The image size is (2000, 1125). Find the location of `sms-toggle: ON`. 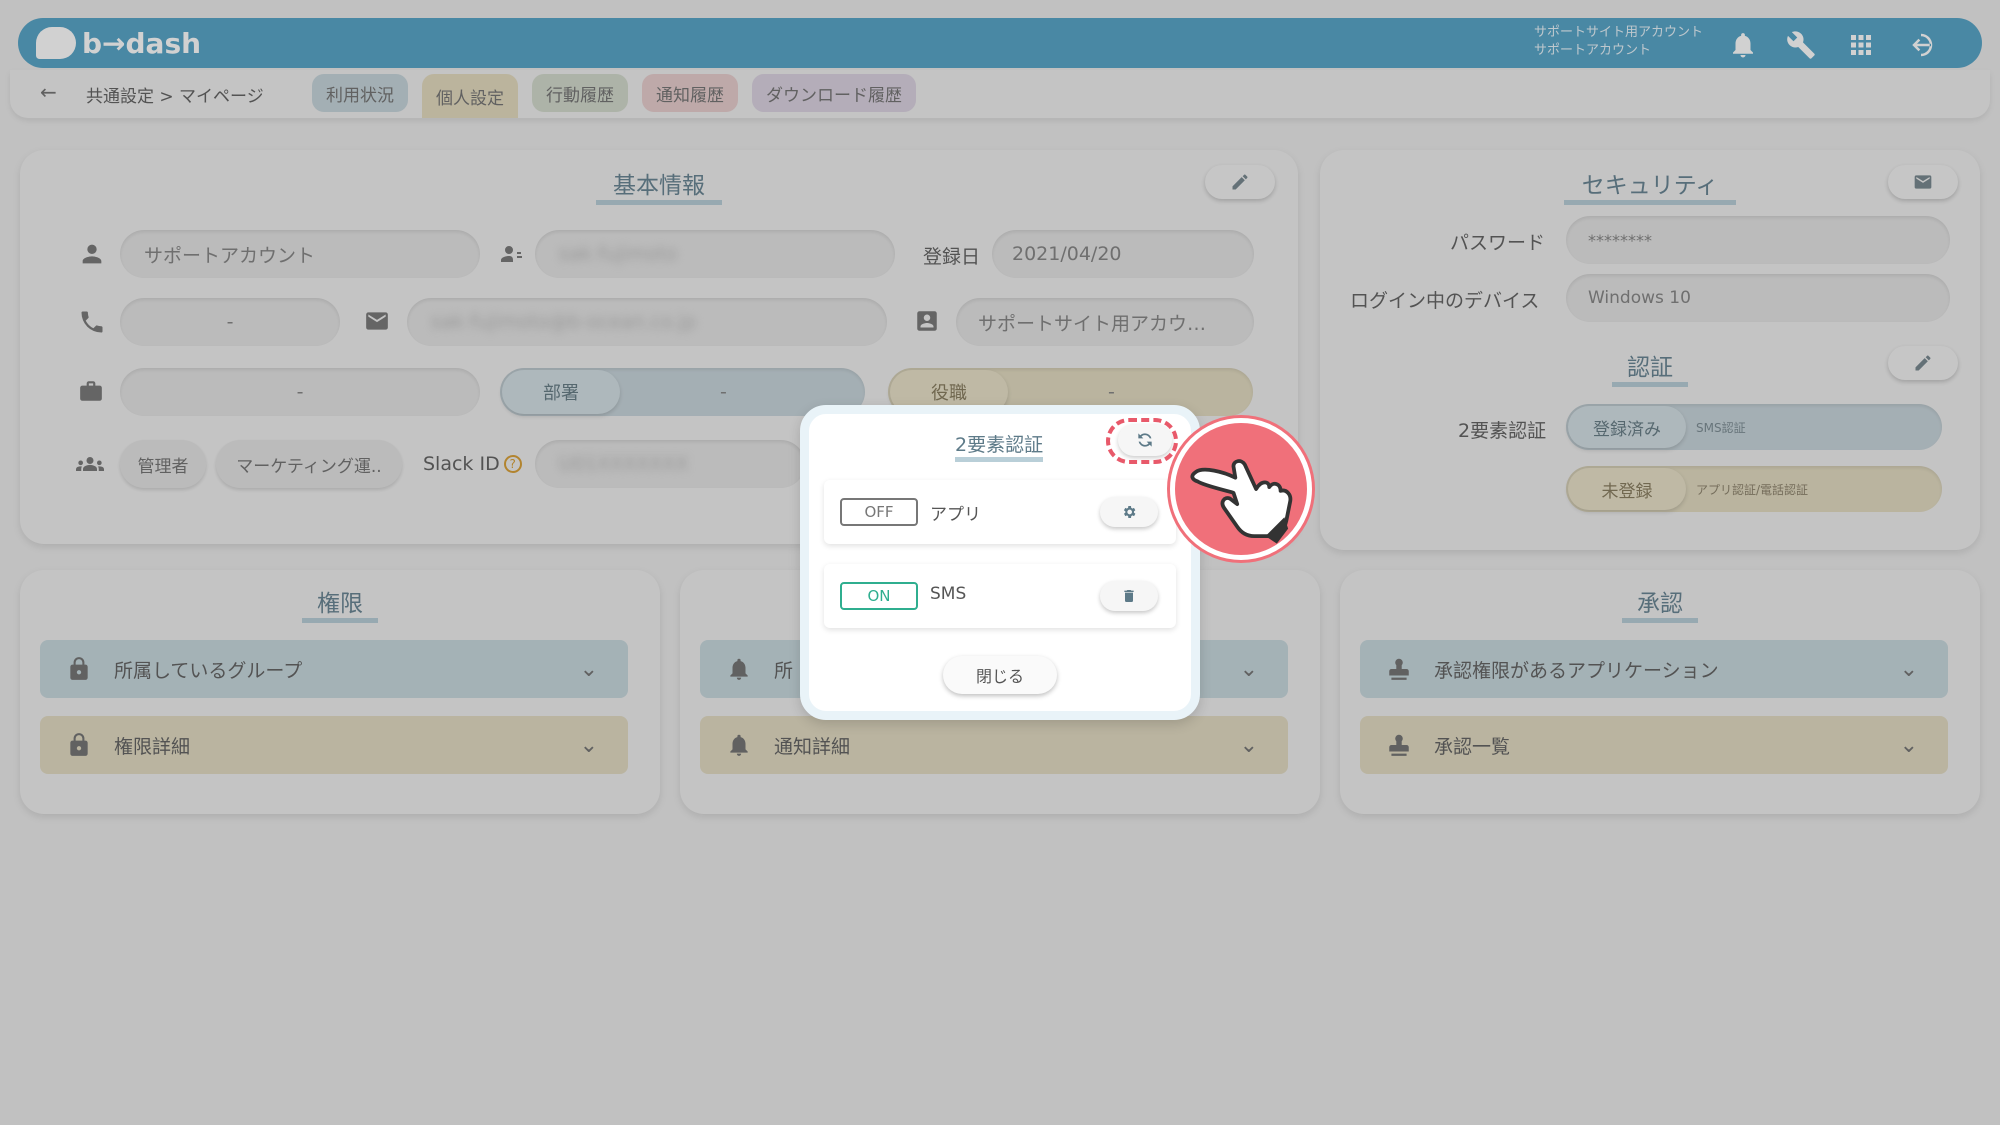

sms-toggle: ON is located at coordinates (879, 596).